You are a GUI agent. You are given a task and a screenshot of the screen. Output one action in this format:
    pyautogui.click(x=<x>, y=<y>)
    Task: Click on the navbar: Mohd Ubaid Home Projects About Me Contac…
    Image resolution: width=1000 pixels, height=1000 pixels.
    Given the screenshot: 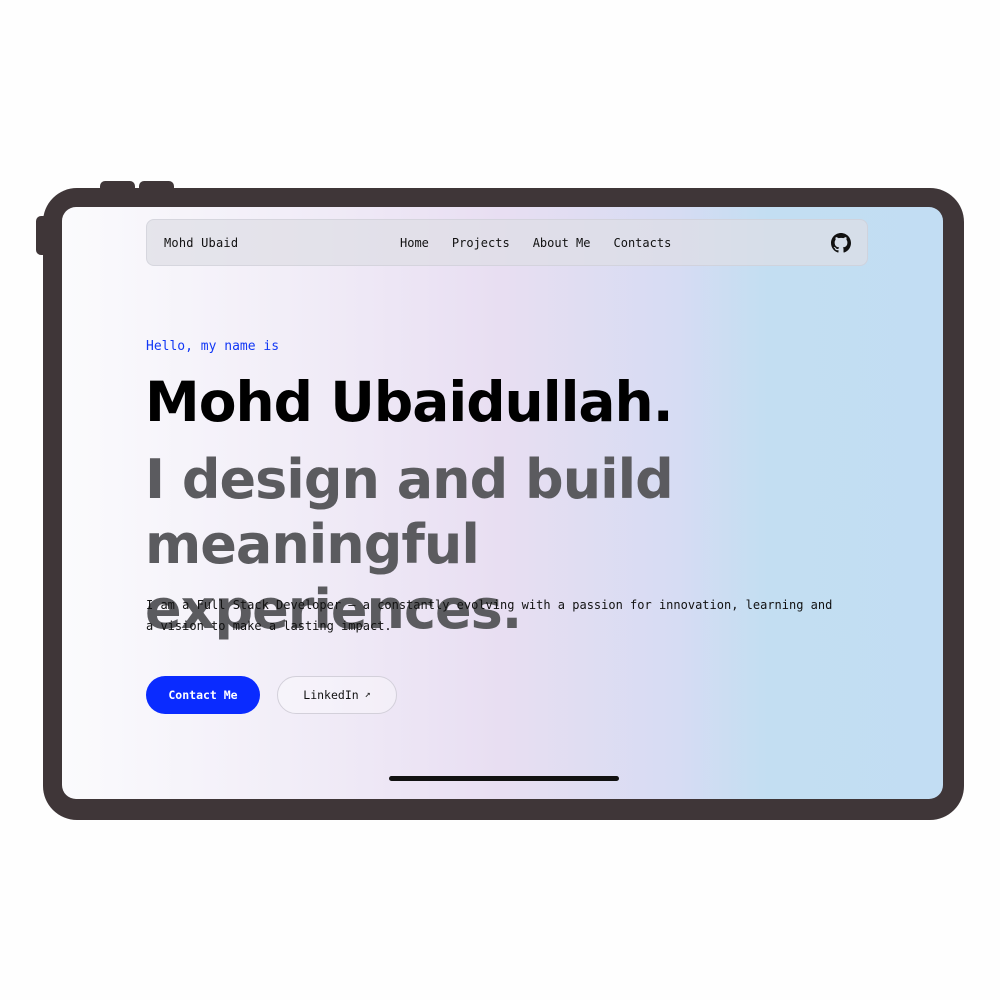 What is the action you would take?
    pyautogui.click(x=507, y=242)
    